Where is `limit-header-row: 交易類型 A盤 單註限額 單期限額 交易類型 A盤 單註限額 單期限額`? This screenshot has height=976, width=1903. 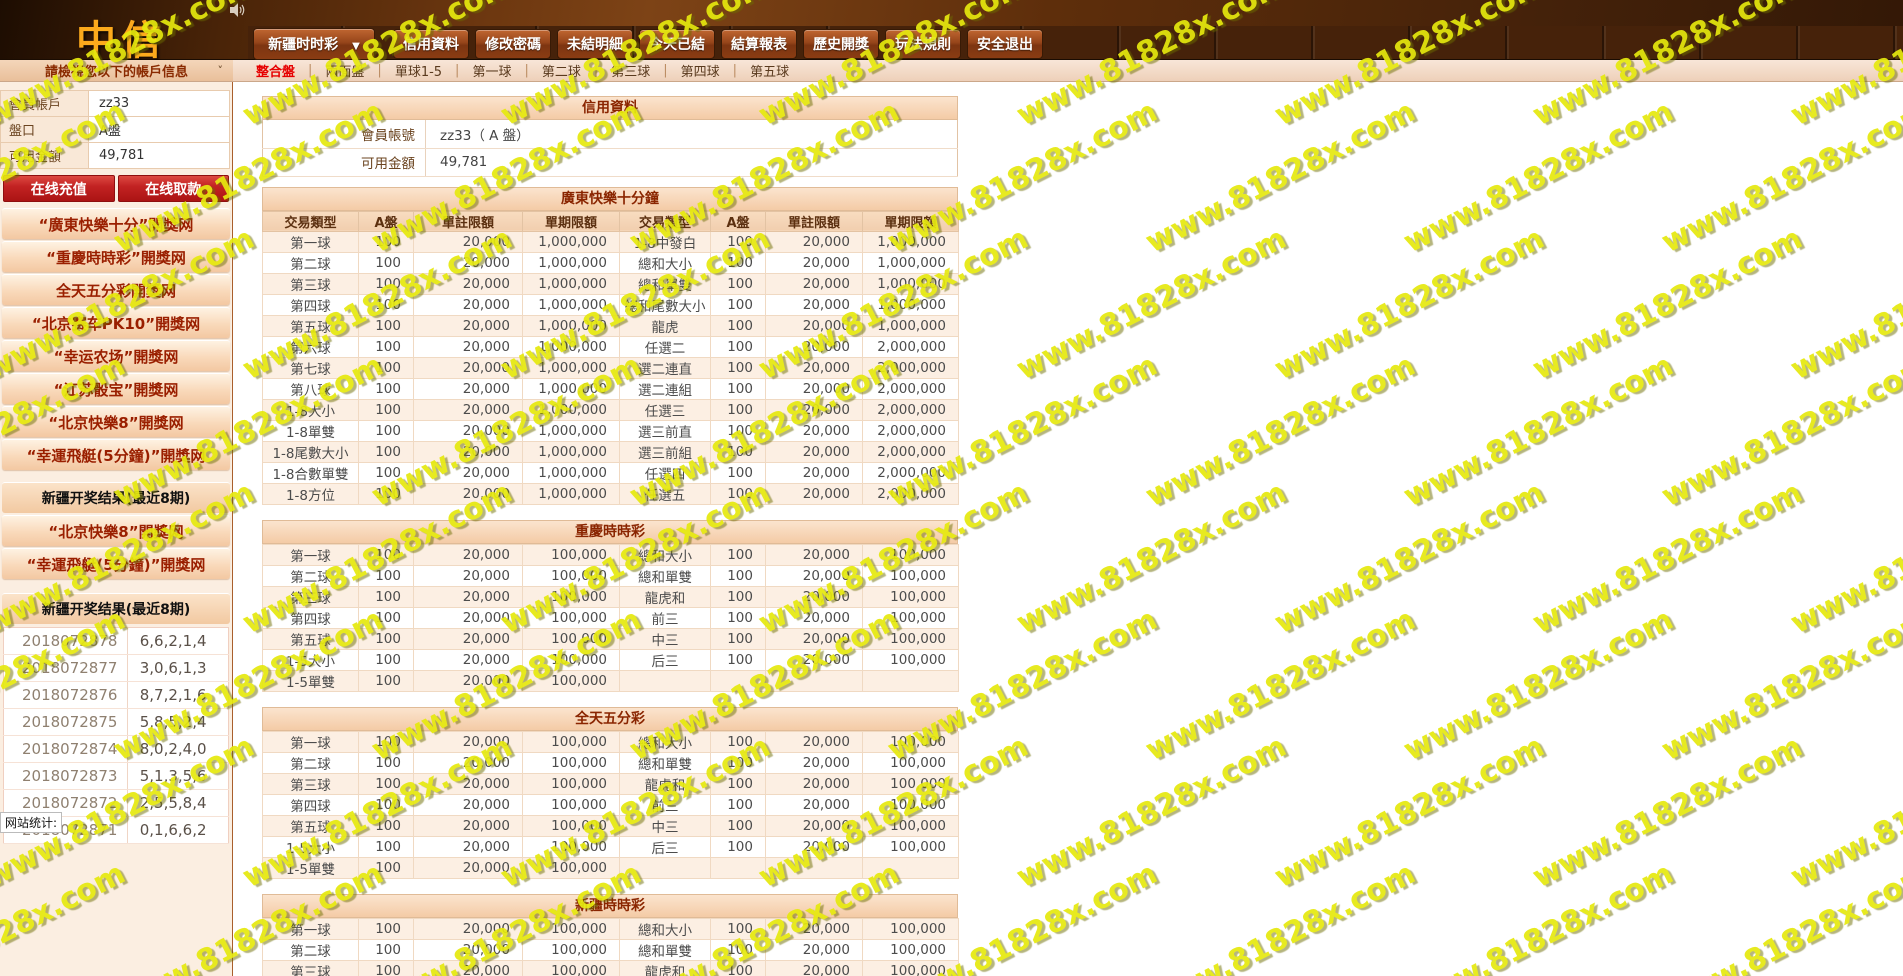 limit-header-row: 交易類型 A盤 單註限額 單期限額 交易類型 A盤 單註限額 單期限額 is located at coordinates (610, 221).